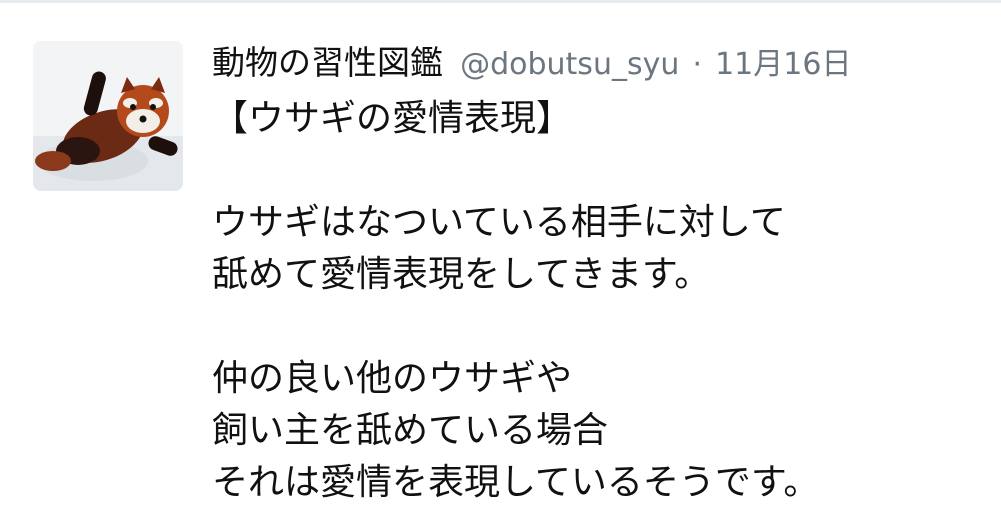 The width and height of the screenshot is (1001, 521). I want to click on tweet-headline: 【ウサギの愛情表現】, so click(392, 118).